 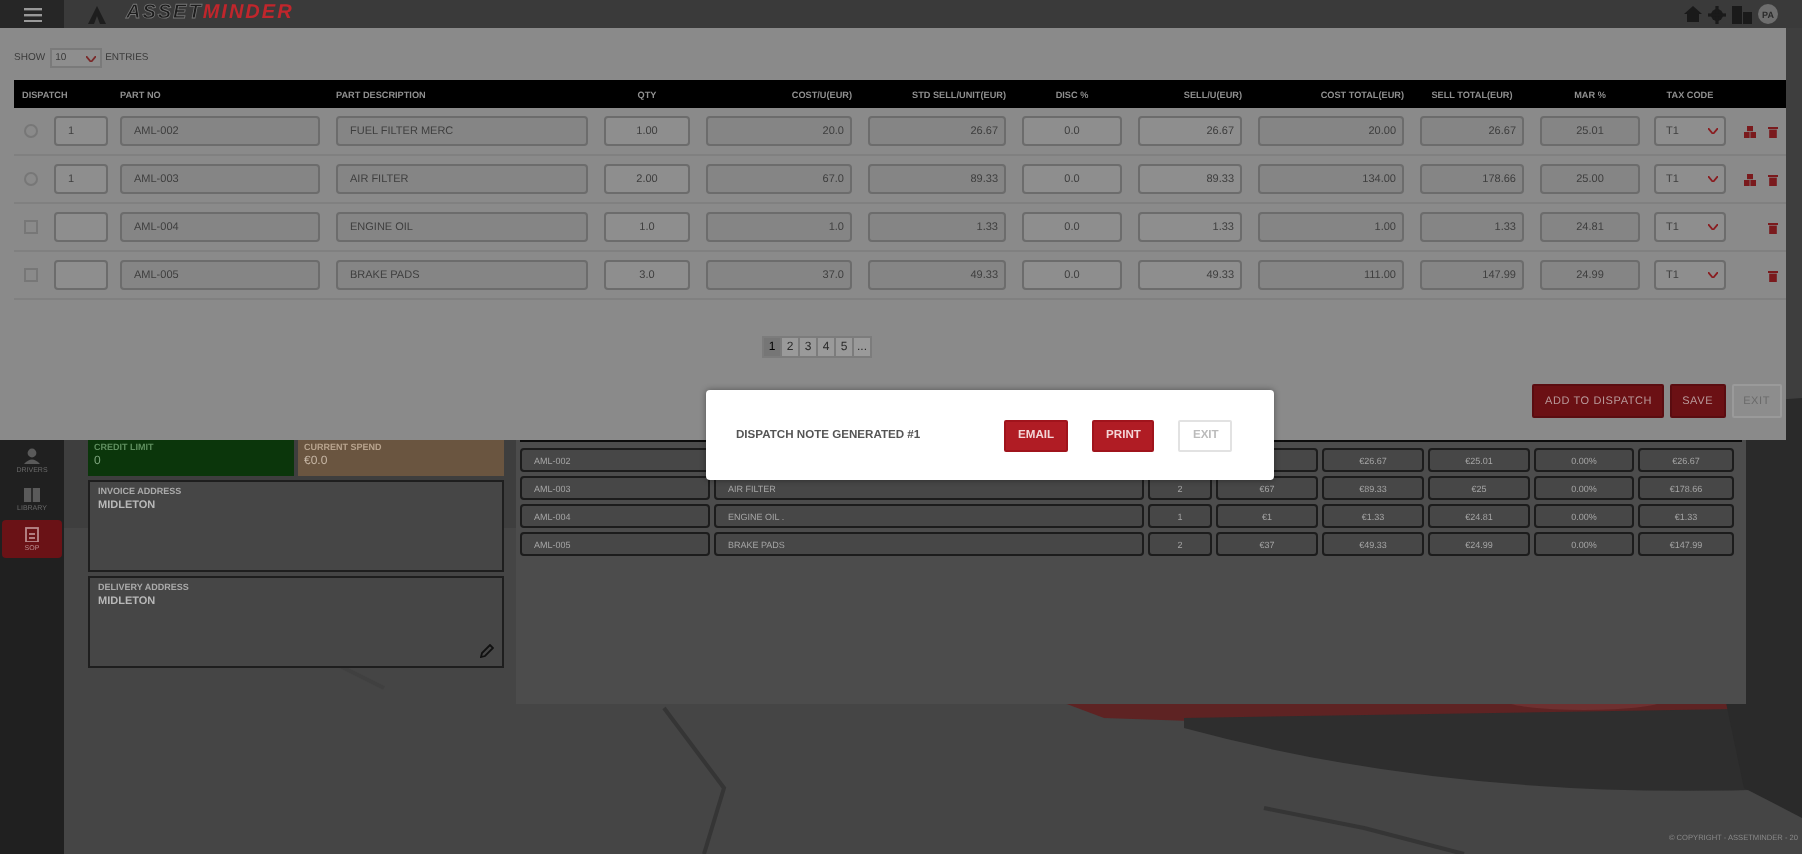 What do you see at coordinates (1717, 14) in the screenshot?
I see `settings-icon` at bounding box center [1717, 14].